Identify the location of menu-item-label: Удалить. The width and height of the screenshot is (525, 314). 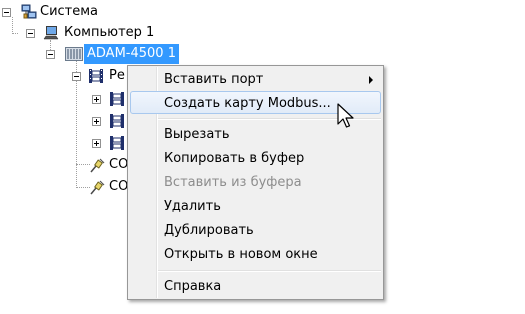
(192, 206).